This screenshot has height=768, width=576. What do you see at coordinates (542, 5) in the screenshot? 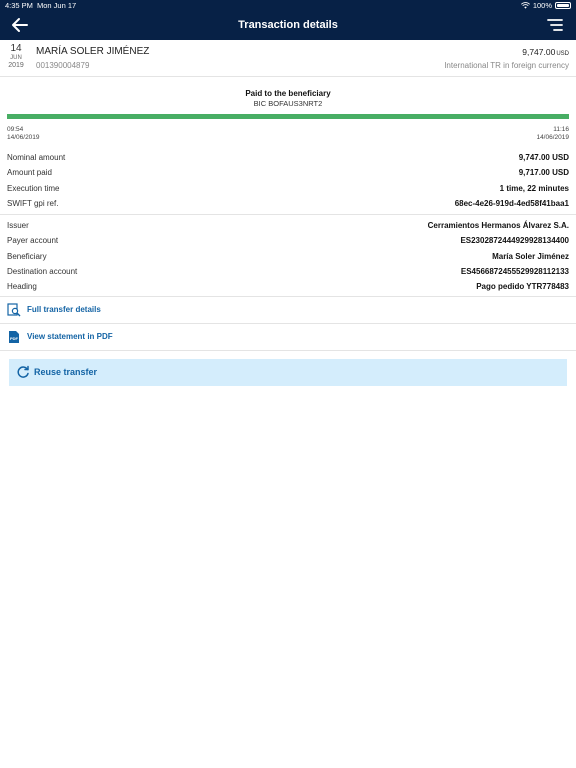
I see `battery-percent: 100%` at bounding box center [542, 5].